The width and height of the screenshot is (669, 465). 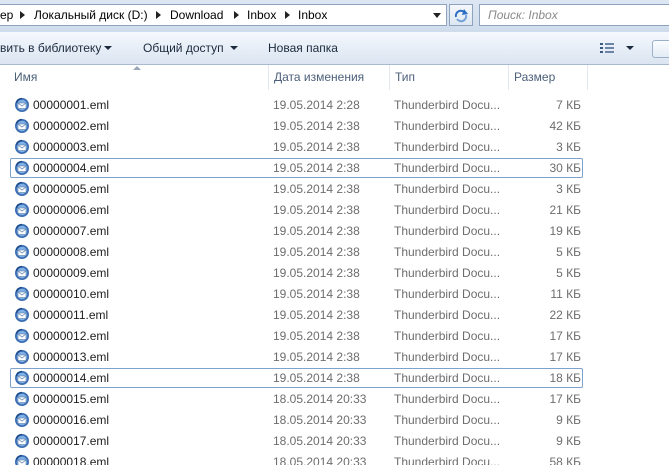 What do you see at coordinates (108, 48) in the screenshot?
I see `add-to-library-dropdown-icon` at bounding box center [108, 48].